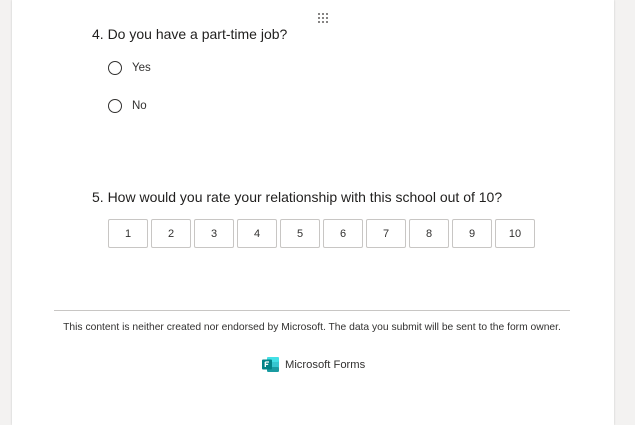  Describe the element at coordinates (257, 233) in the screenshot. I see `rating-option-4: 4` at that location.